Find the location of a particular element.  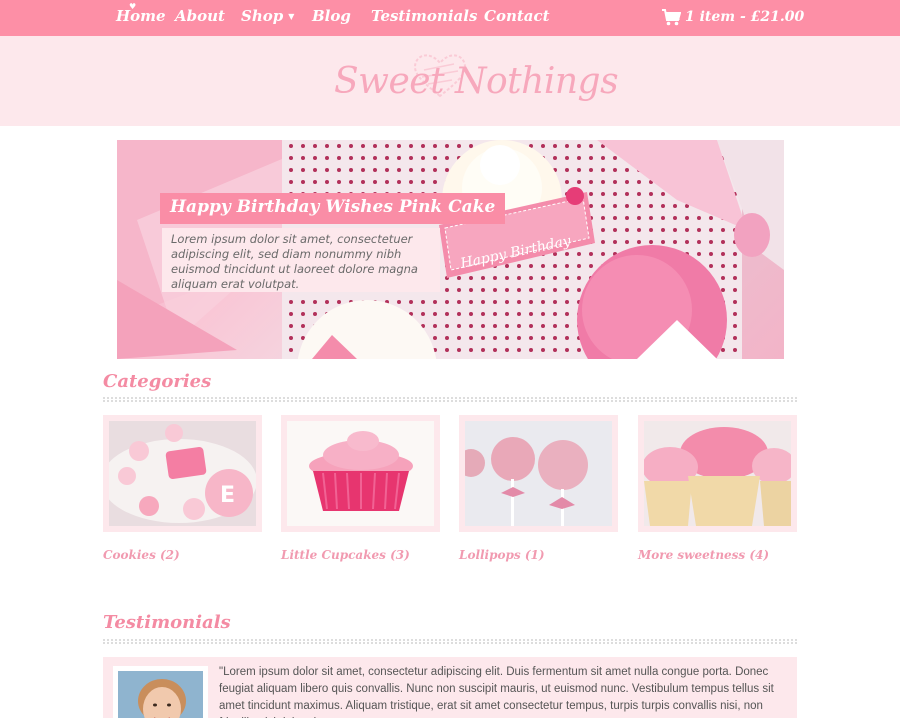

avatar is located at coordinates (160, 692).